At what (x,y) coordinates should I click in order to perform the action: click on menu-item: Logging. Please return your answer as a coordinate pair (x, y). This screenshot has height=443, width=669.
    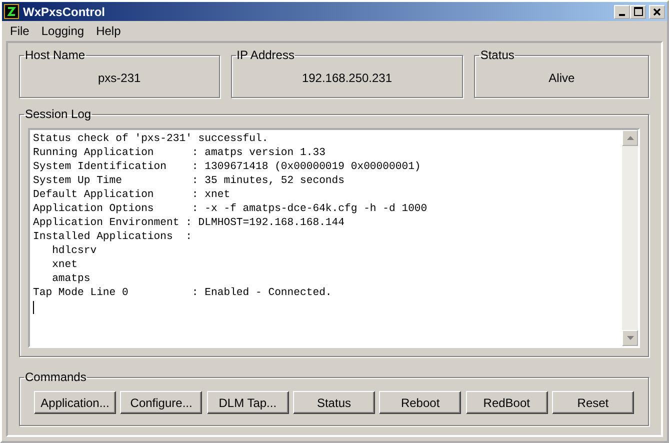
    Looking at the image, I should click on (62, 31).